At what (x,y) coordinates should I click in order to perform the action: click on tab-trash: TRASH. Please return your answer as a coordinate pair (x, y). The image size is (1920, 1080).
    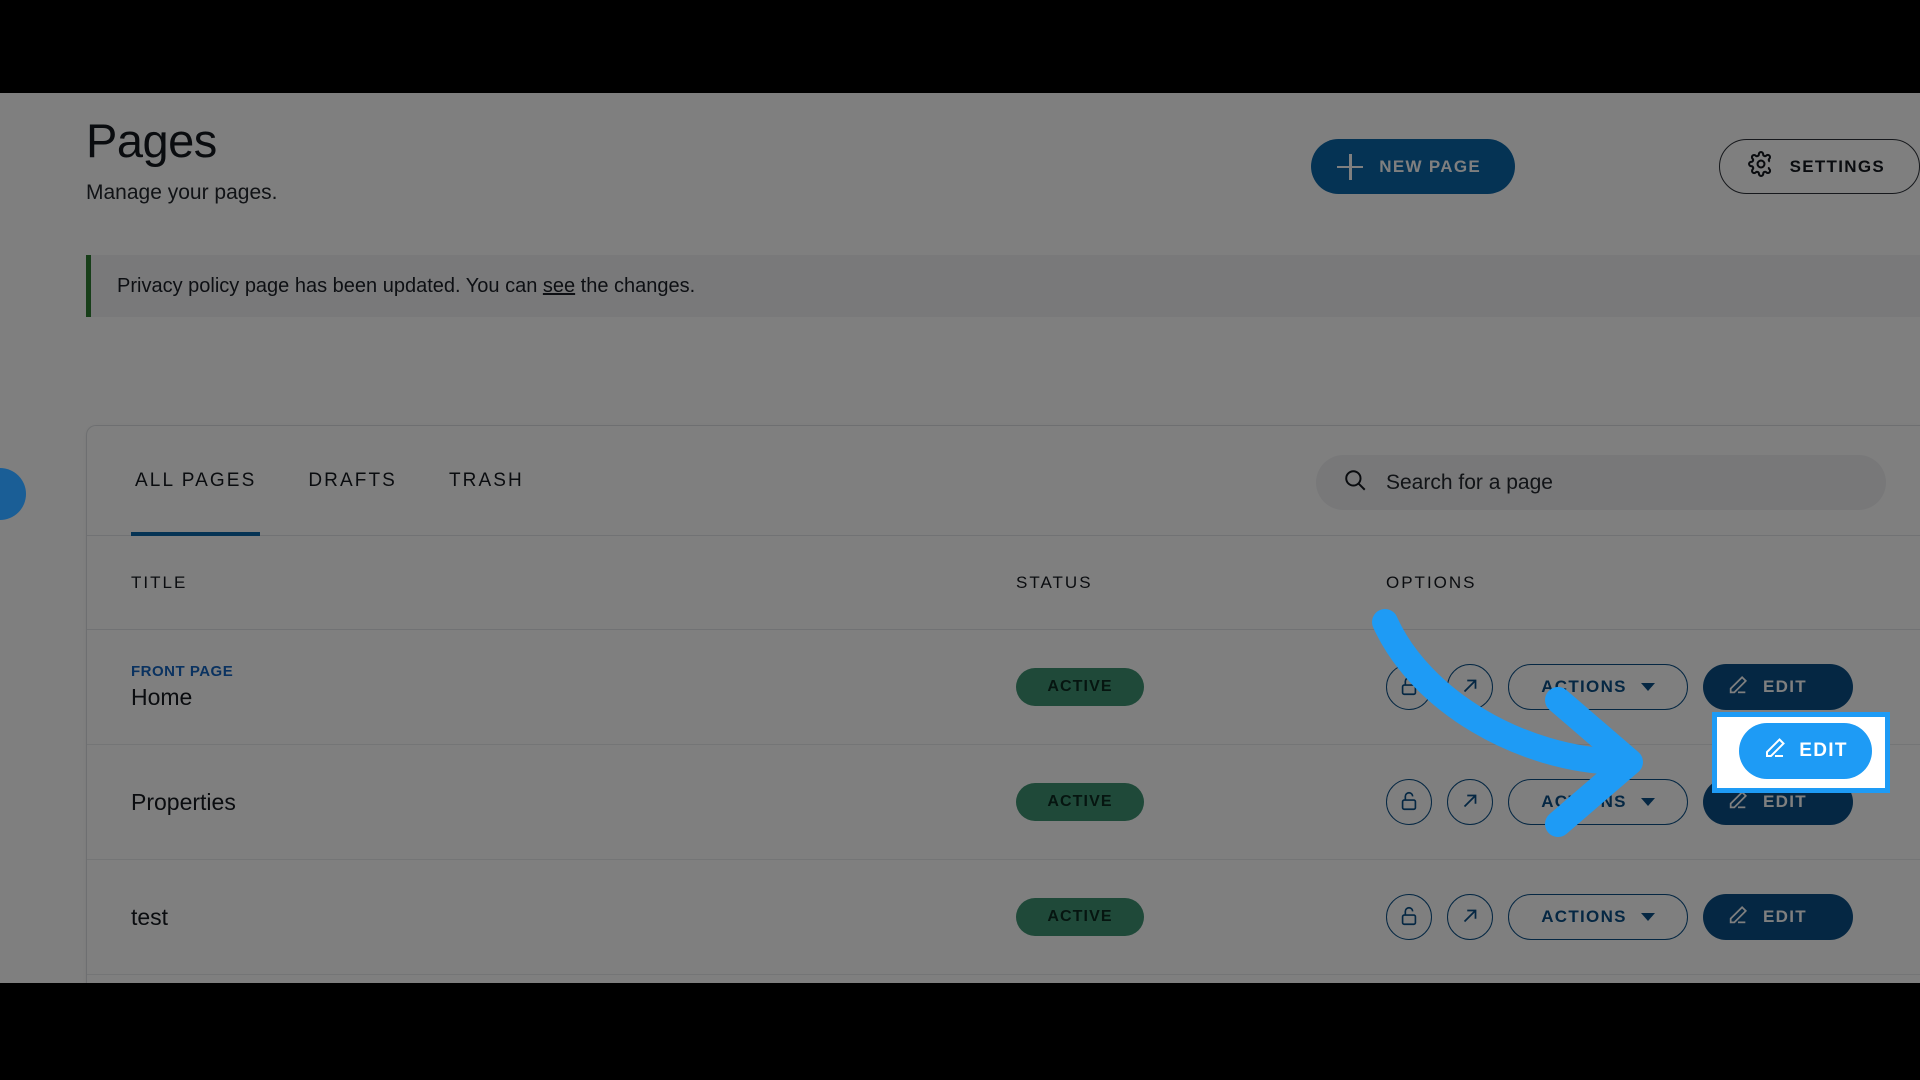
    Looking at the image, I should click on (486, 481).